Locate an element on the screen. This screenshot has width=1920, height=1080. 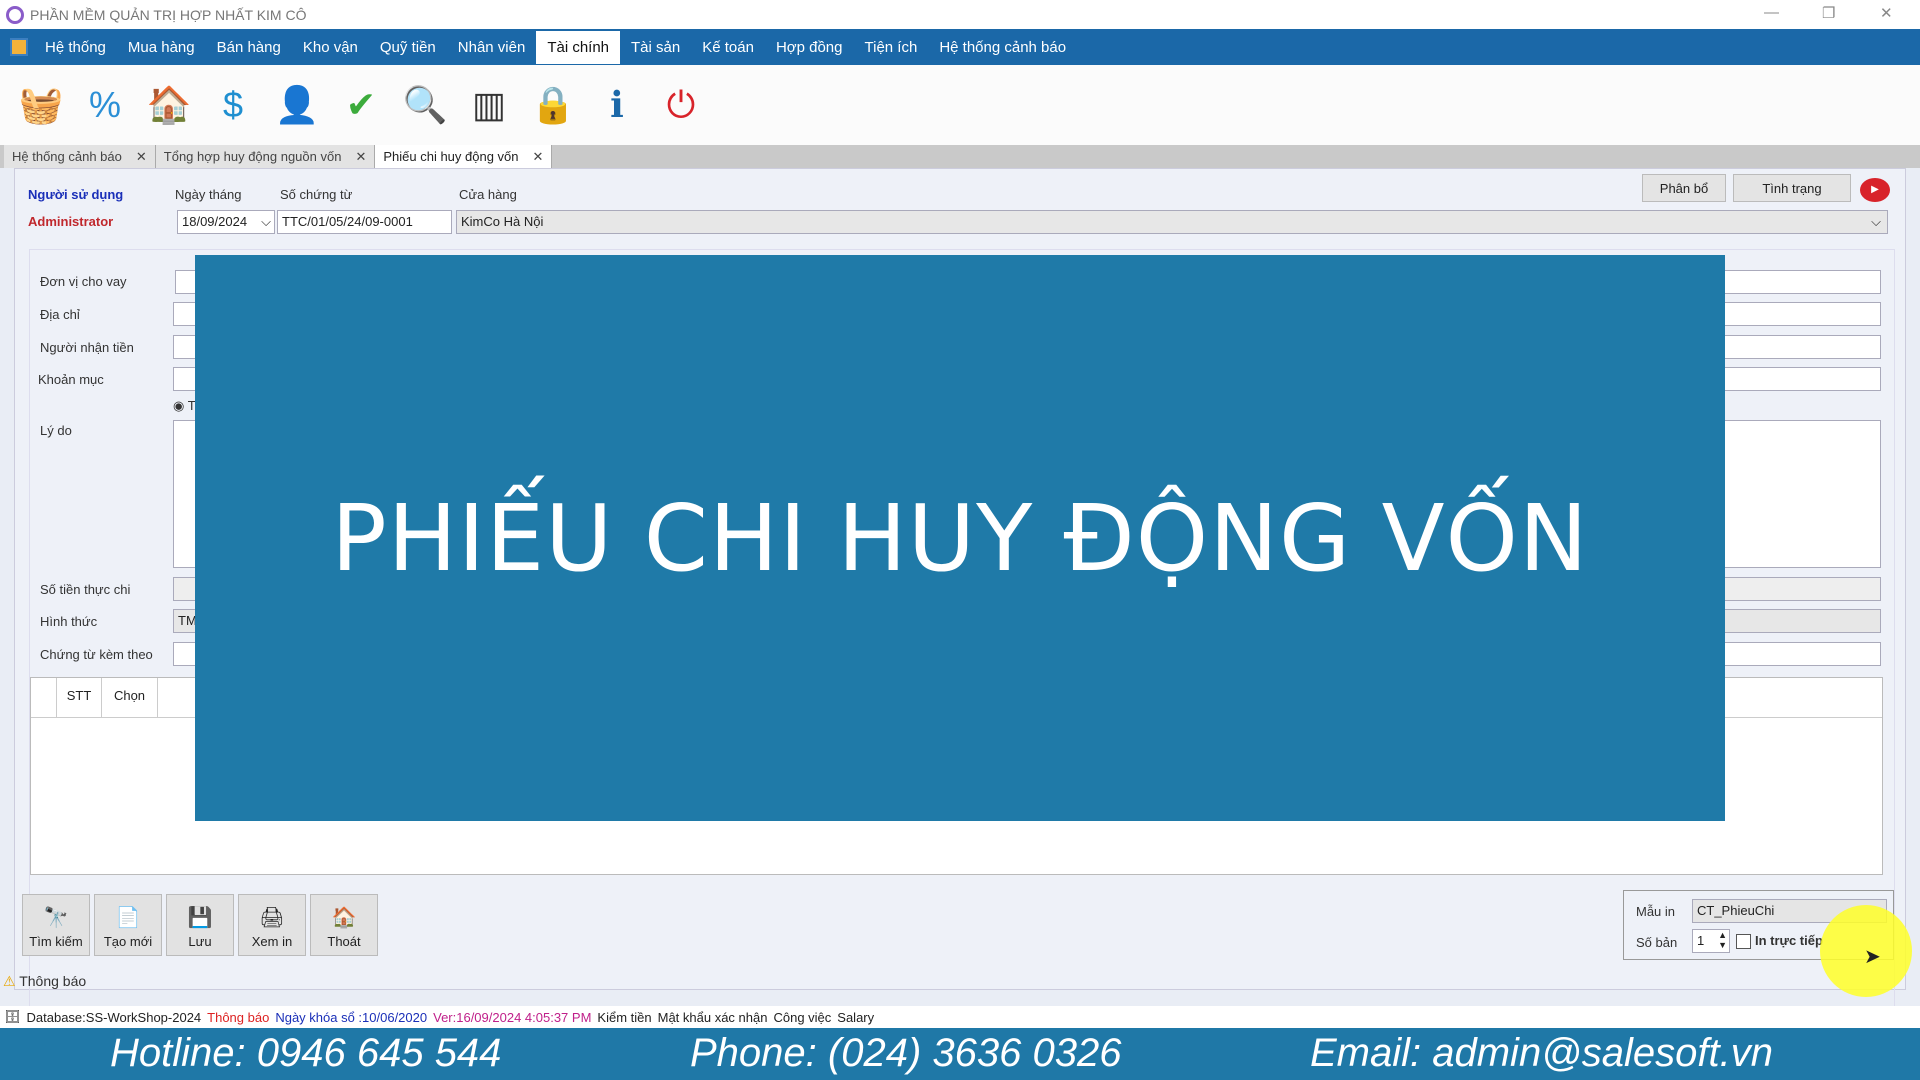
action-label: Tìm kiếm is located at coordinates (56, 941).